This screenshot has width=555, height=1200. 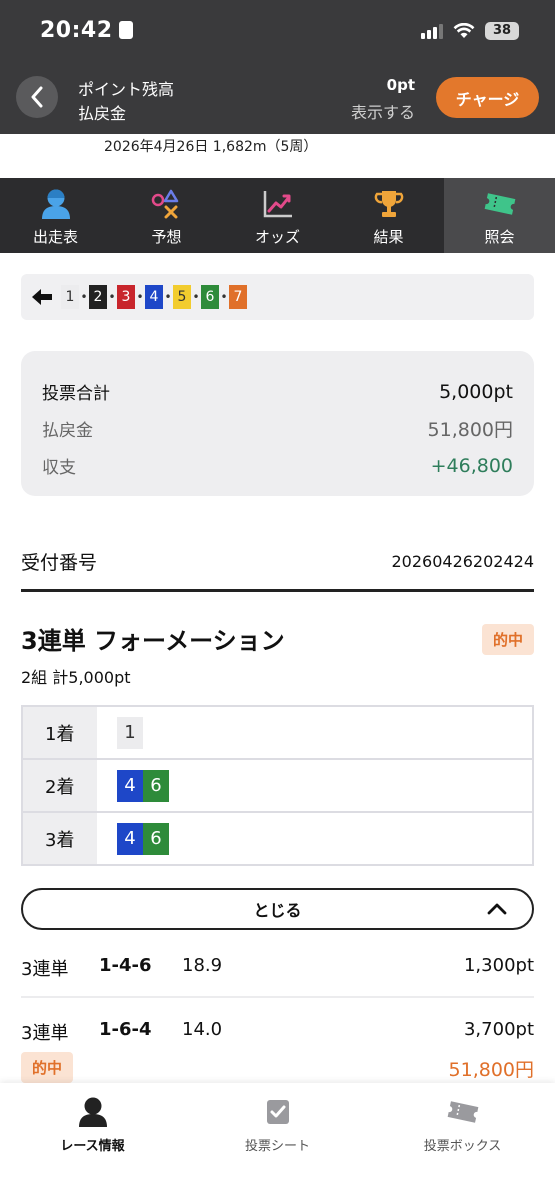 What do you see at coordinates (277, 428) in the screenshot?
I see `summary-payout-row: 払戻金 51,800円` at bounding box center [277, 428].